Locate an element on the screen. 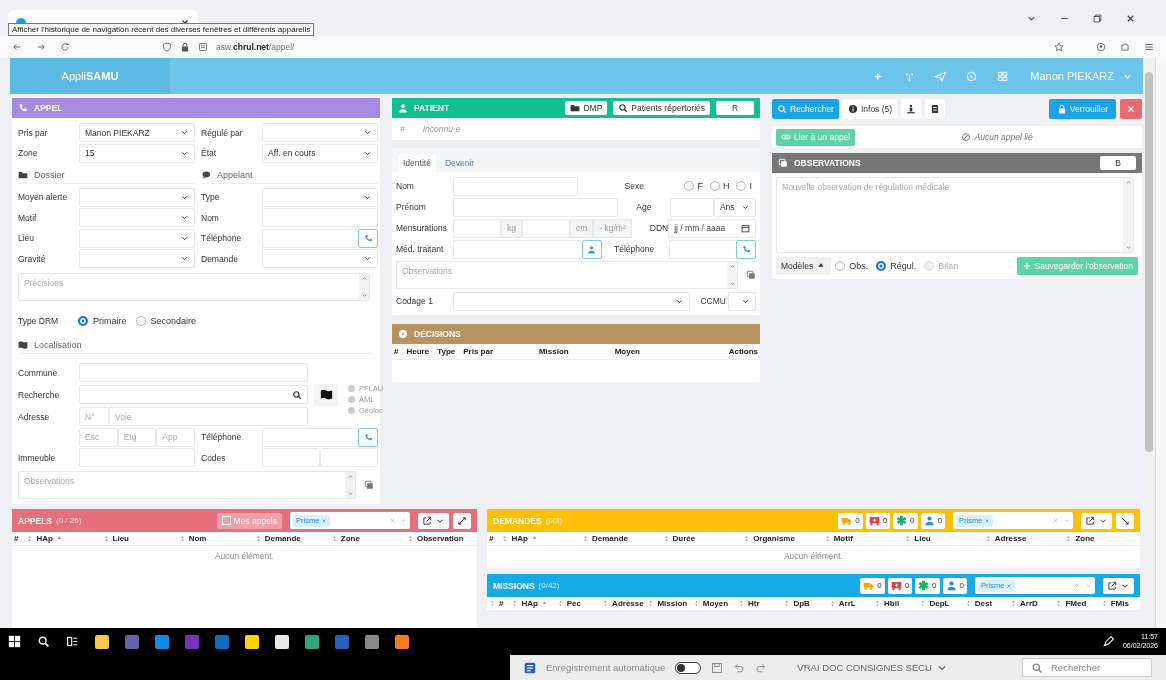  radio-label: Primaire is located at coordinates (110, 321).